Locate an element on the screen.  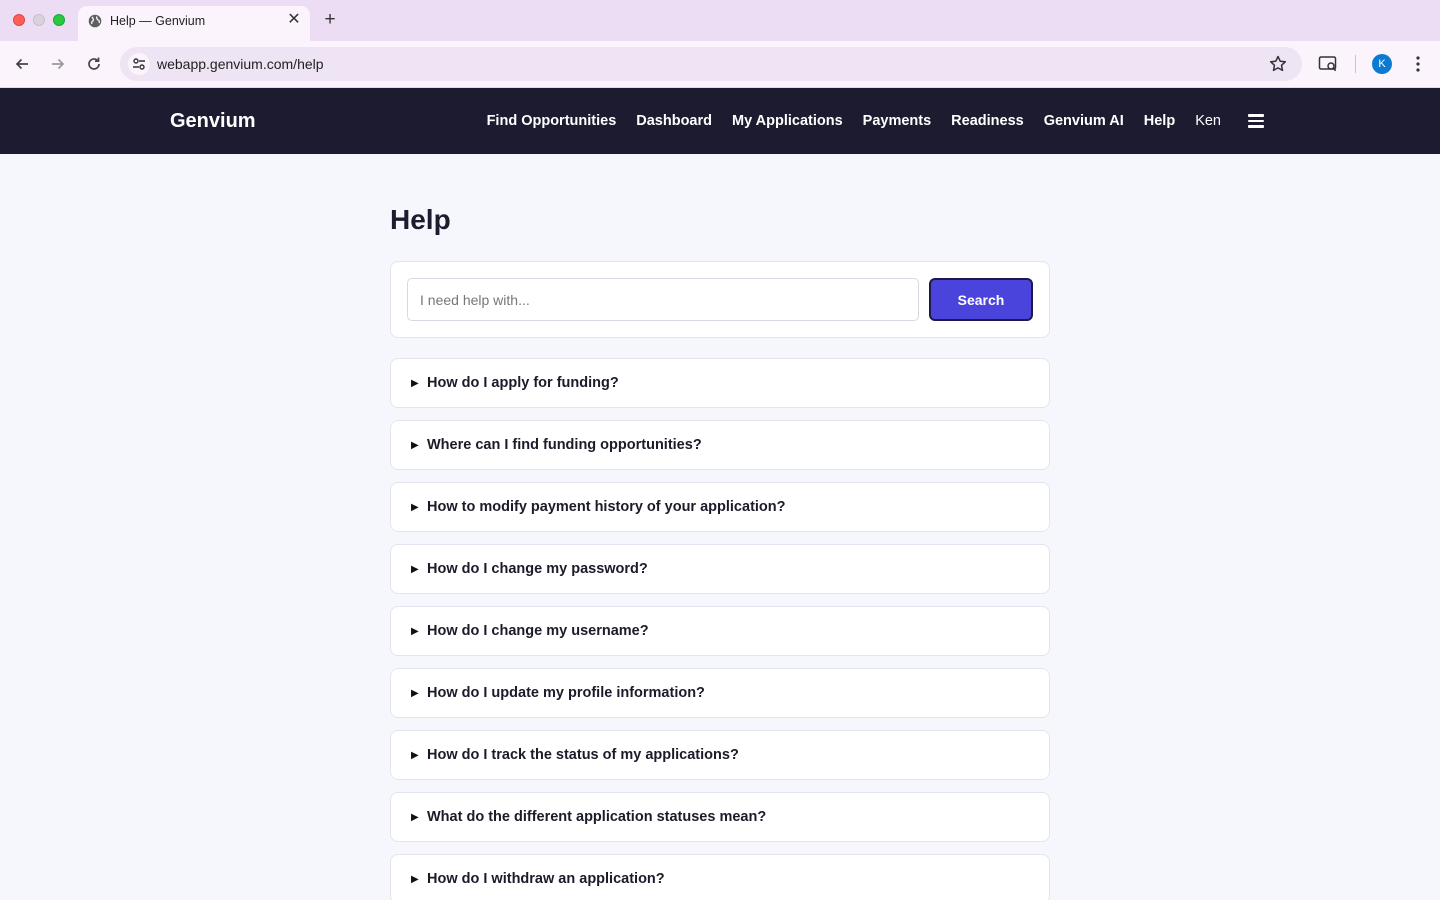
help-search-card: Search is located at coordinates (720, 299).